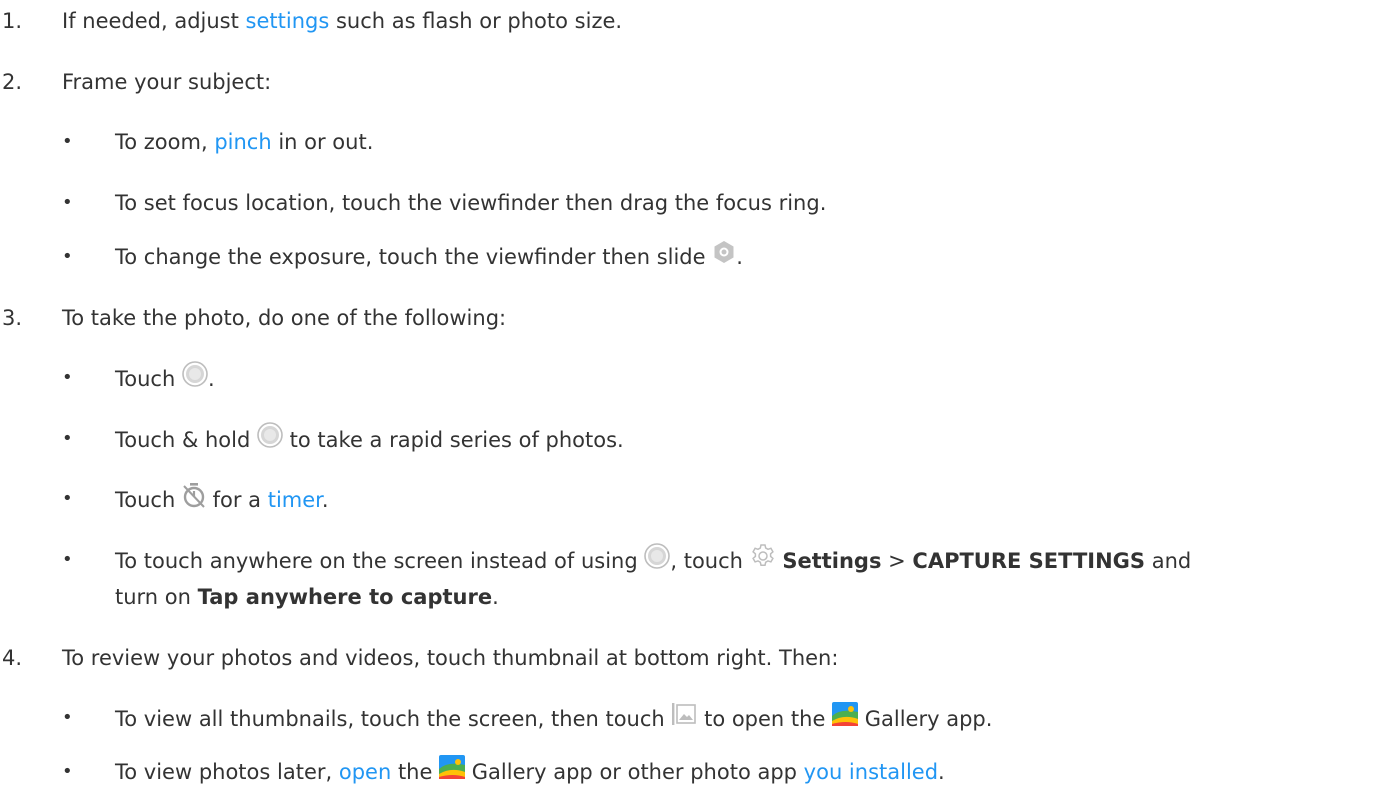 This screenshot has width=1381, height=789. I want to click on step-number: 4., so click(12, 658).